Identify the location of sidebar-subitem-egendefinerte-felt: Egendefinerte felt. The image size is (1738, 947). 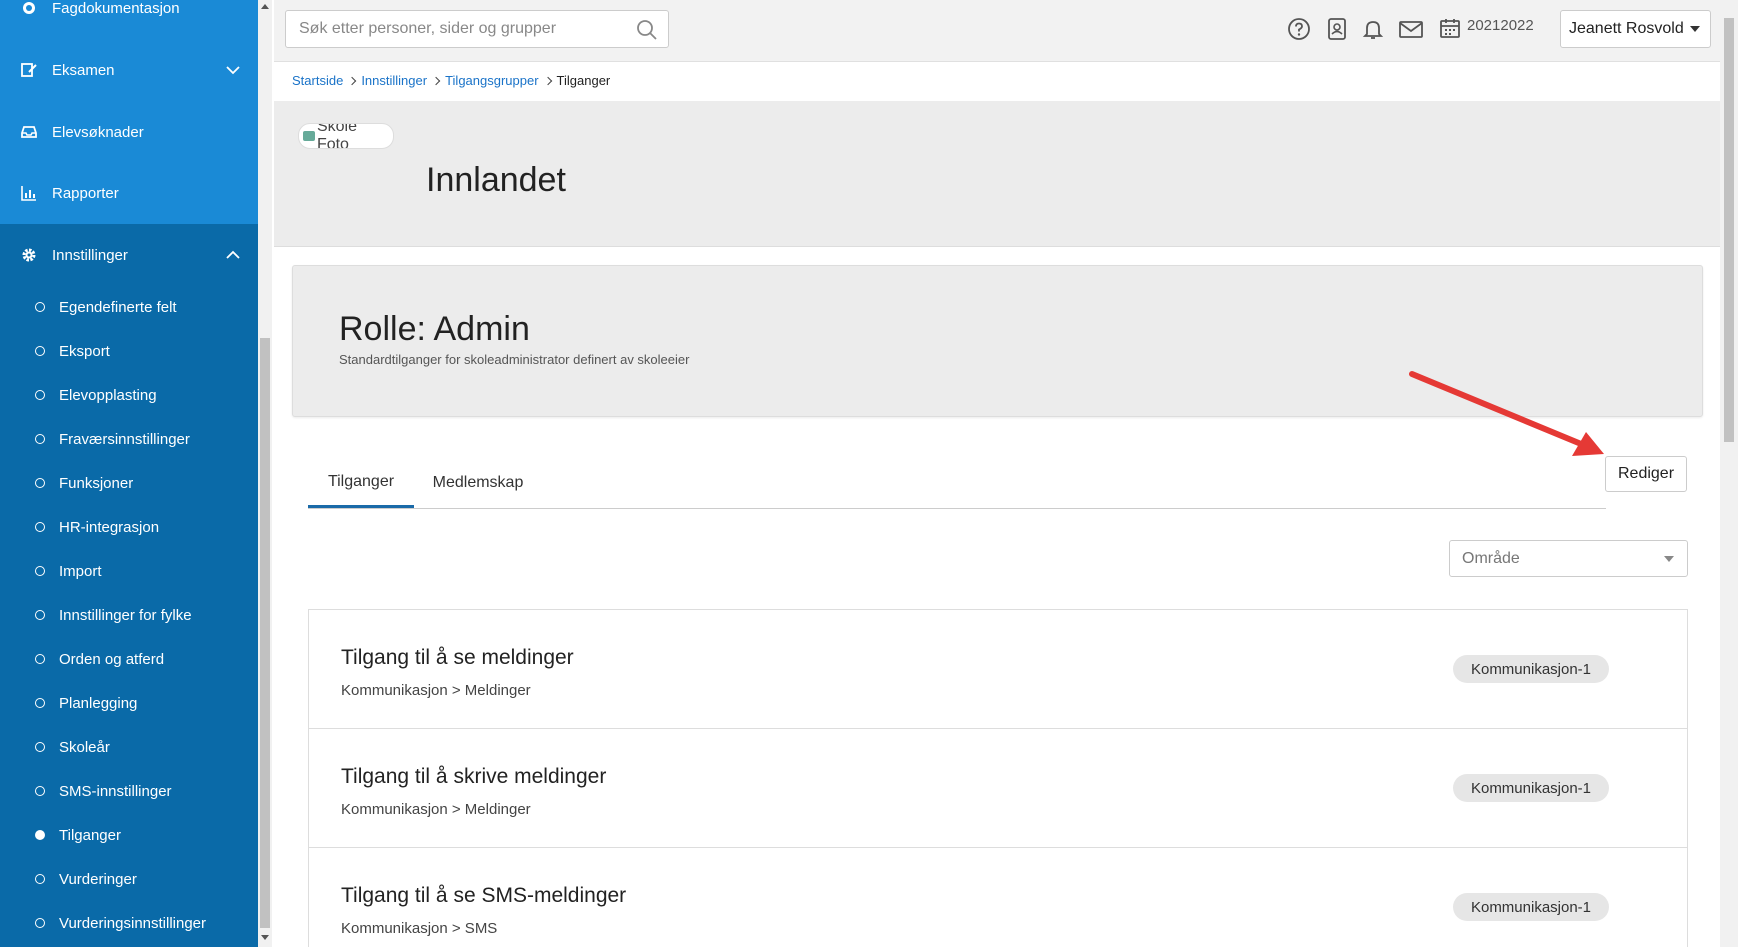
(129, 307).